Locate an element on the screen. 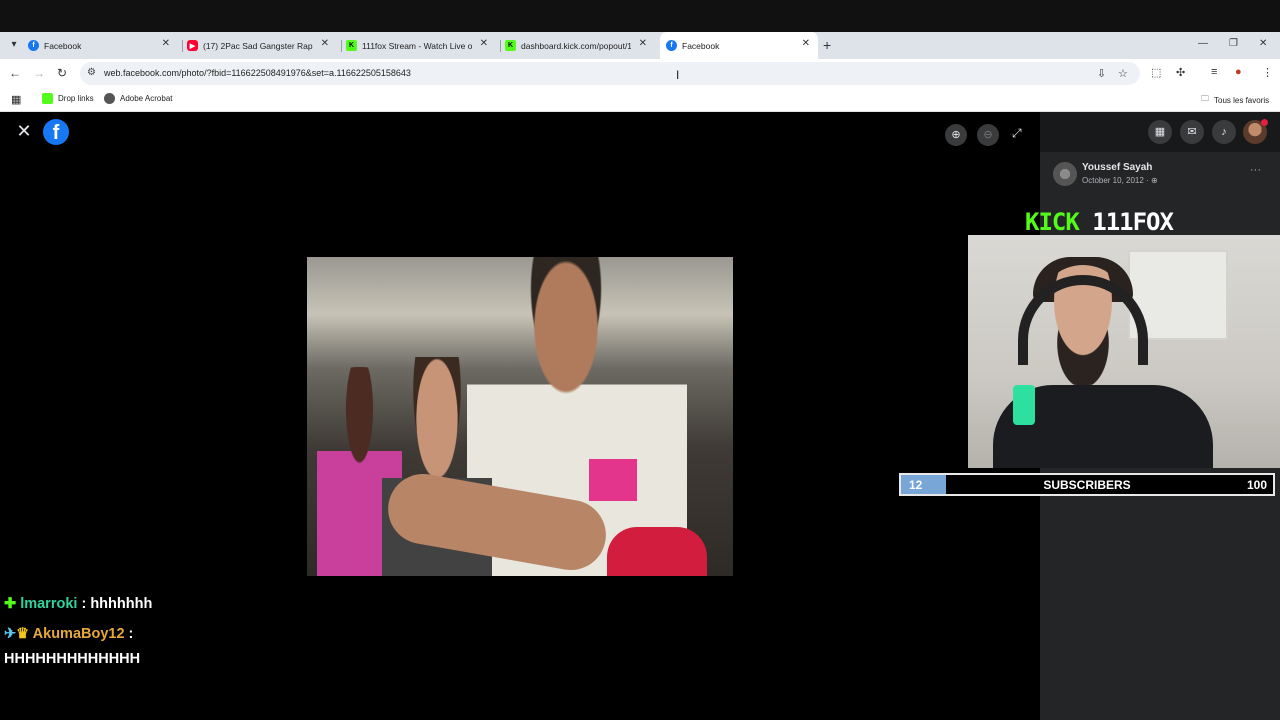 This screenshot has width=1280, height=720. subscribers-goal: 100 is located at coordinates (1256, 485).